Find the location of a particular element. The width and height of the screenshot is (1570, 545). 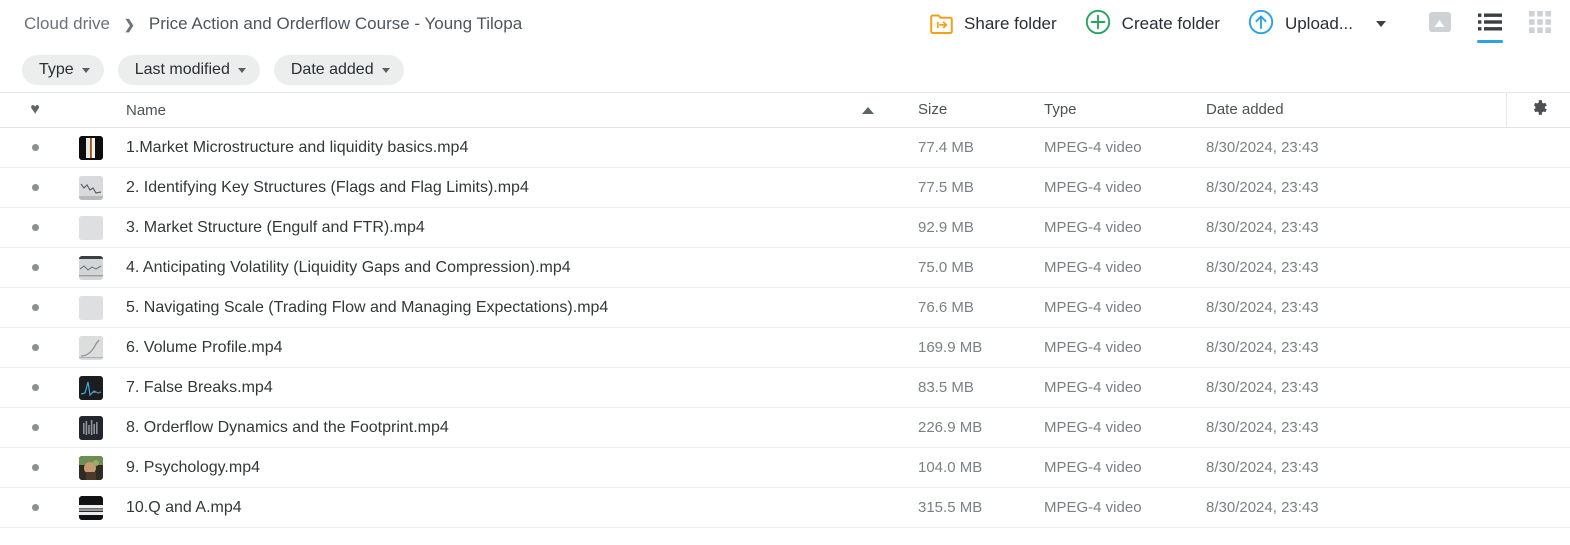

row-name-cell: 3. Market Structure (Engulf and FTR).mp4 is located at coordinates (487, 228).